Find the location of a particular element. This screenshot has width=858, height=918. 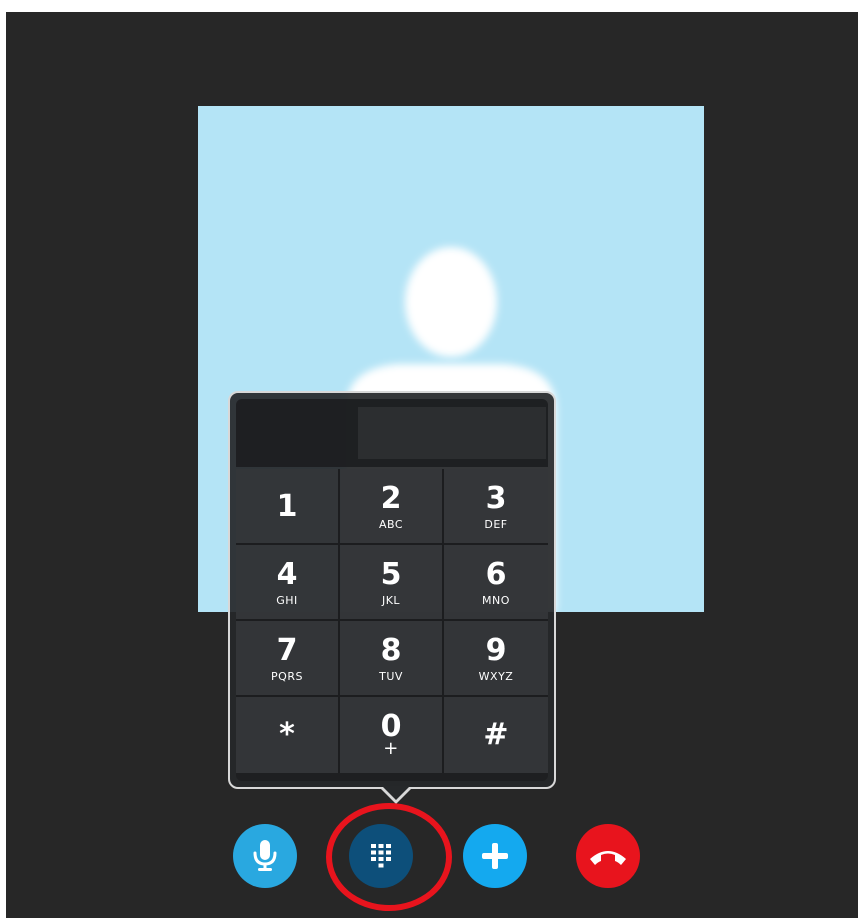

hang-up-icon is located at coordinates (608, 858).